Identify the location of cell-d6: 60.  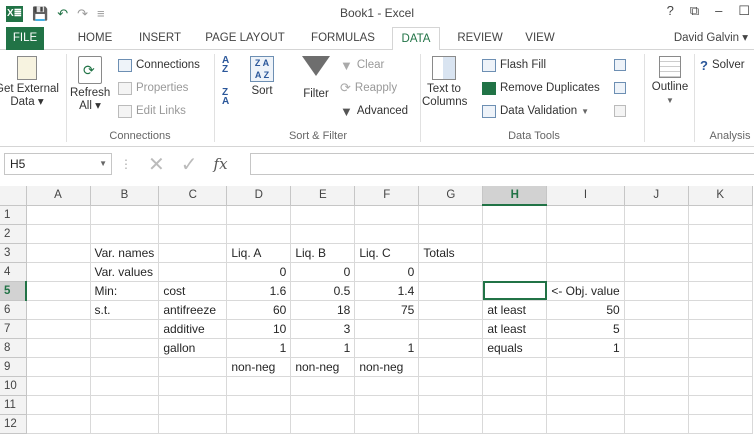
(259, 310).